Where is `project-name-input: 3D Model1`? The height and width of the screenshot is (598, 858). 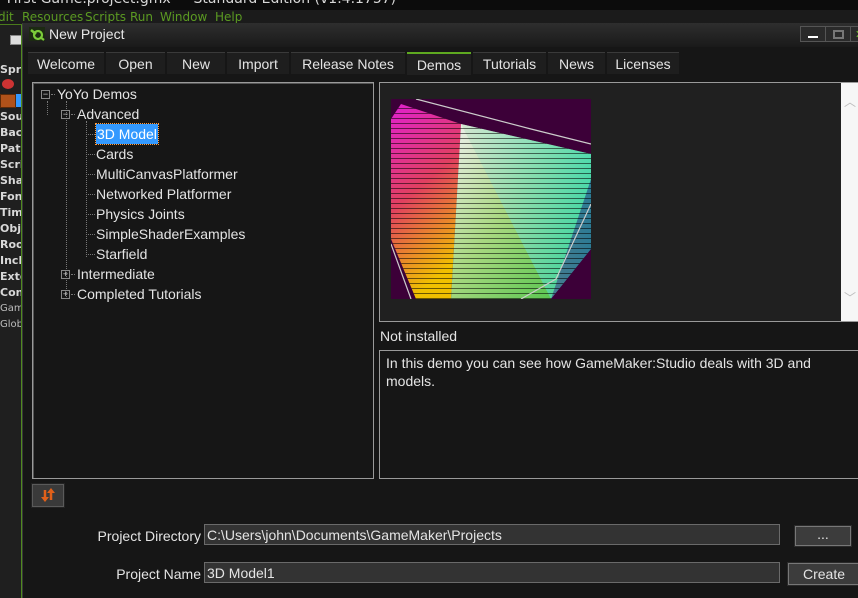
project-name-input: 3D Model1 is located at coordinates (492, 572).